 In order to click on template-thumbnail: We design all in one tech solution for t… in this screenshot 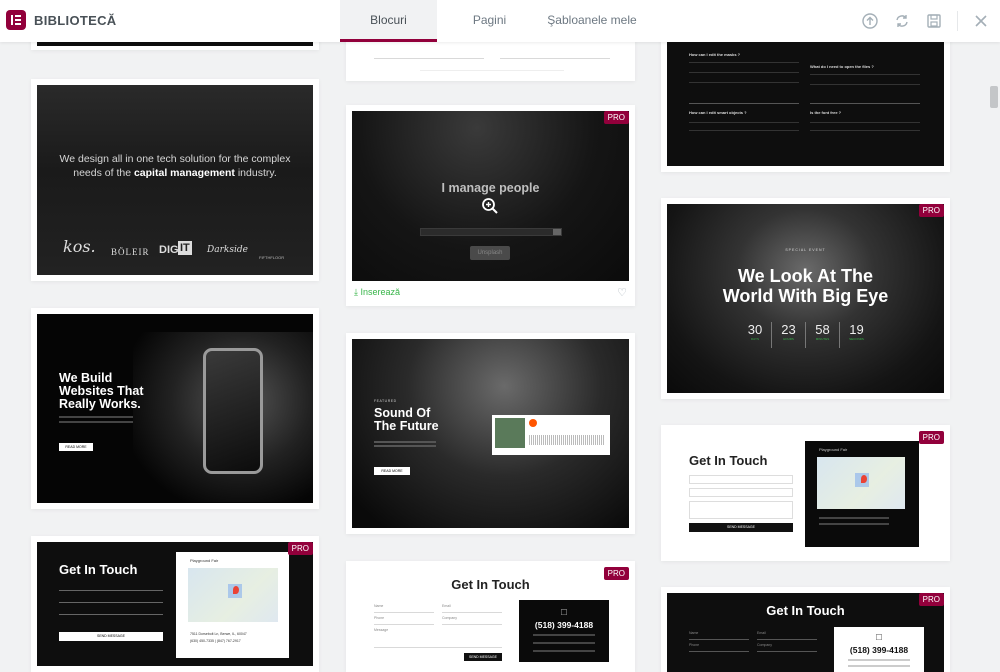, I will do `click(175, 180)`.